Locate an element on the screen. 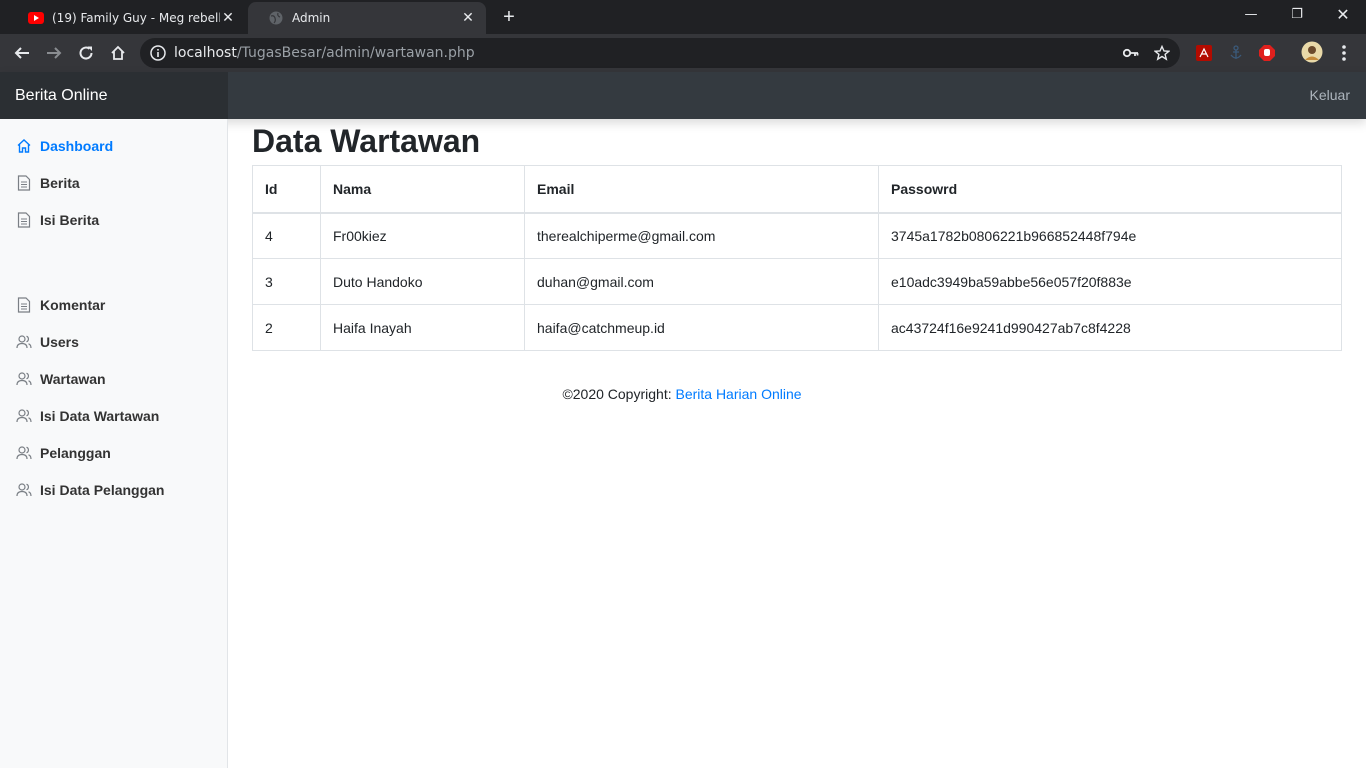 This screenshot has height=768, width=1366. sidebar-item-dashboard: Dashboard is located at coordinates (64, 146).